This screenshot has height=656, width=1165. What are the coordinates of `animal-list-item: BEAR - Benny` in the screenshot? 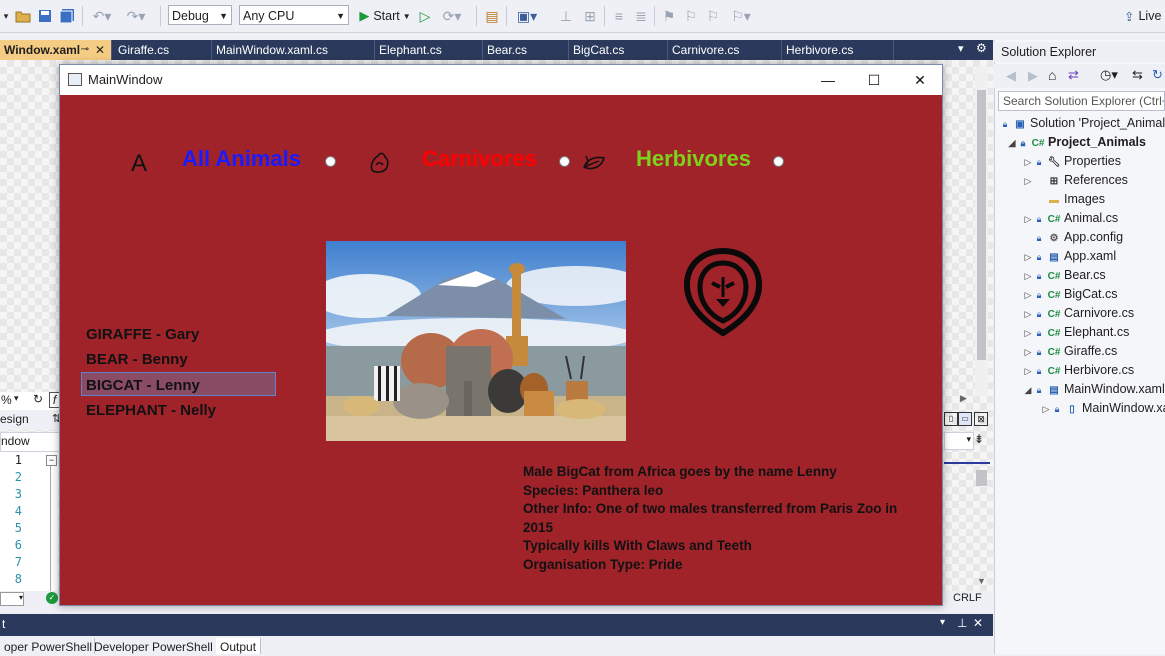 It's located at (137, 359).